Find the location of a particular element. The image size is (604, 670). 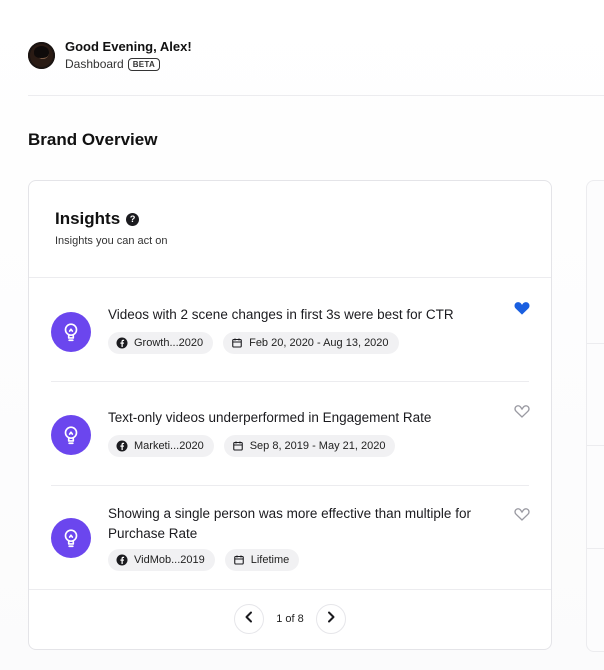

date-chip: Feb 20, 2020 - Aug 13, 2020 is located at coordinates (311, 343).